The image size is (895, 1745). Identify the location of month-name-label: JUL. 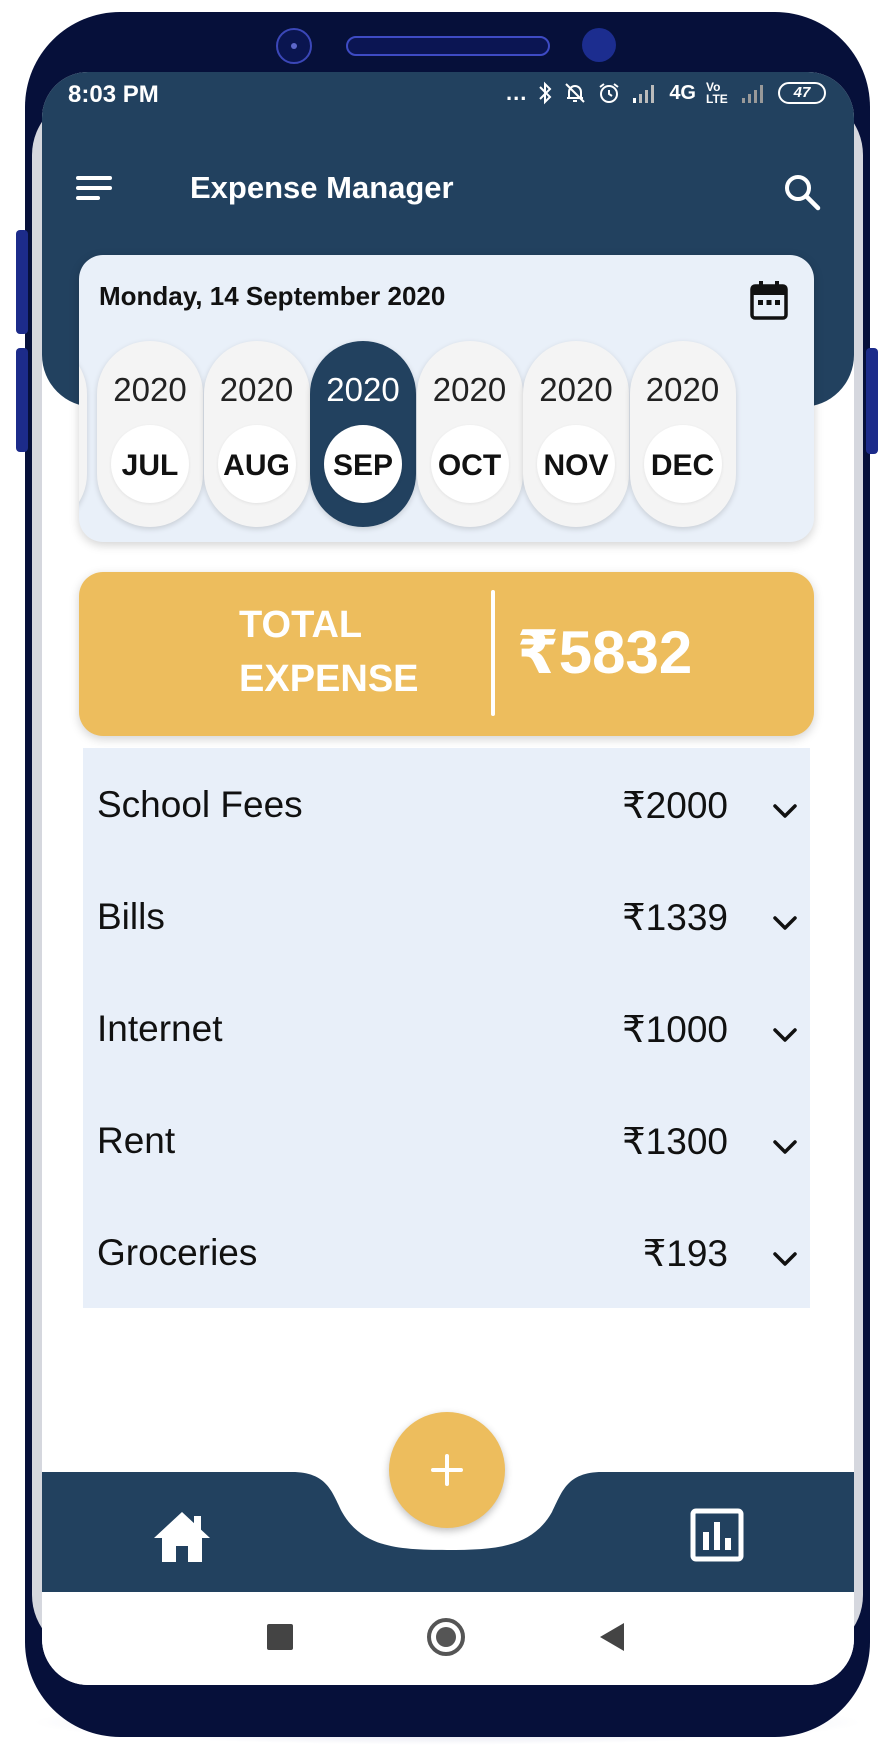
(150, 465).